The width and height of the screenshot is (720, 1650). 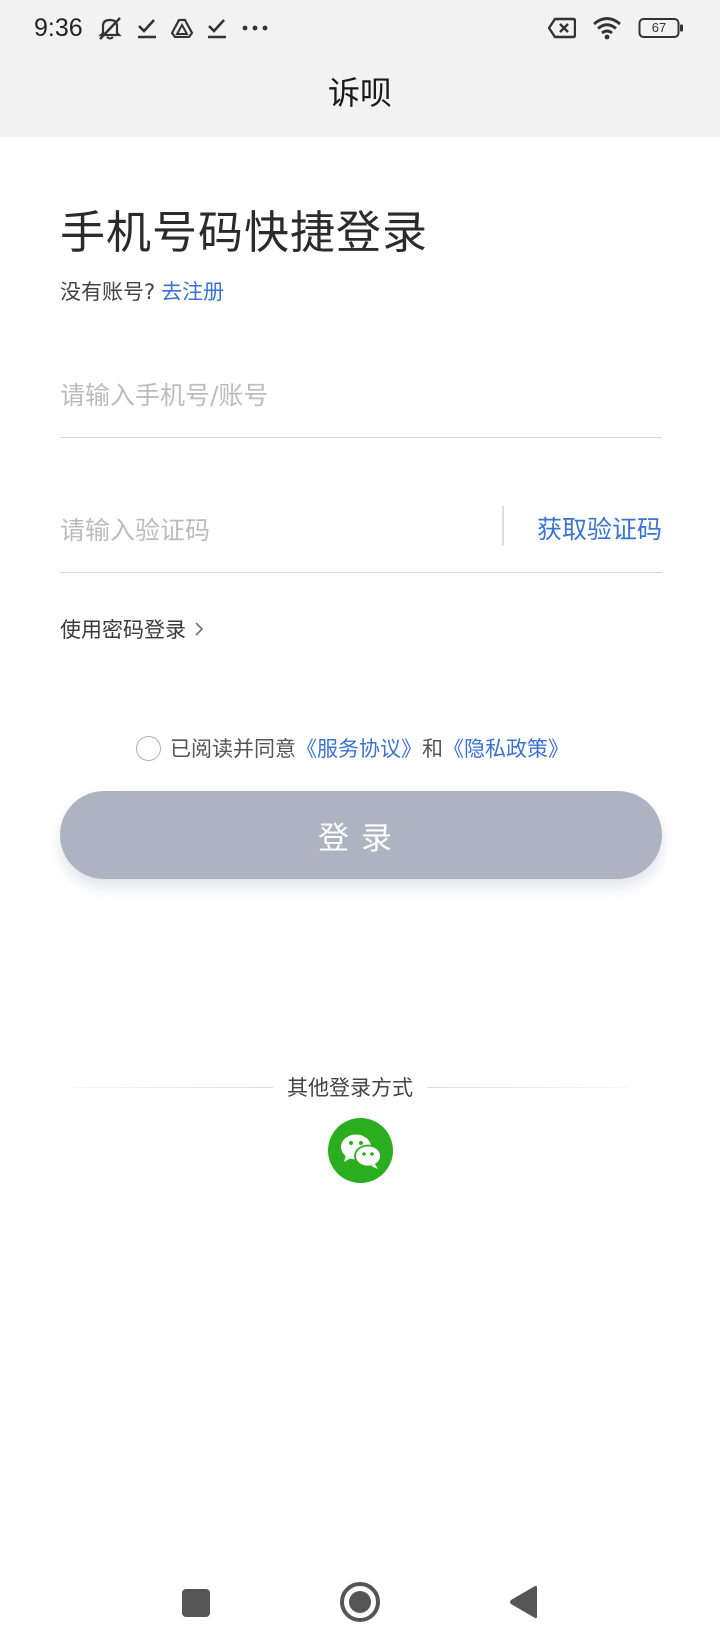 What do you see at coordinates (123, 630) in the screenshot?
I see `password-login-label: 使用密码登录` at bounding box center [123, 630].